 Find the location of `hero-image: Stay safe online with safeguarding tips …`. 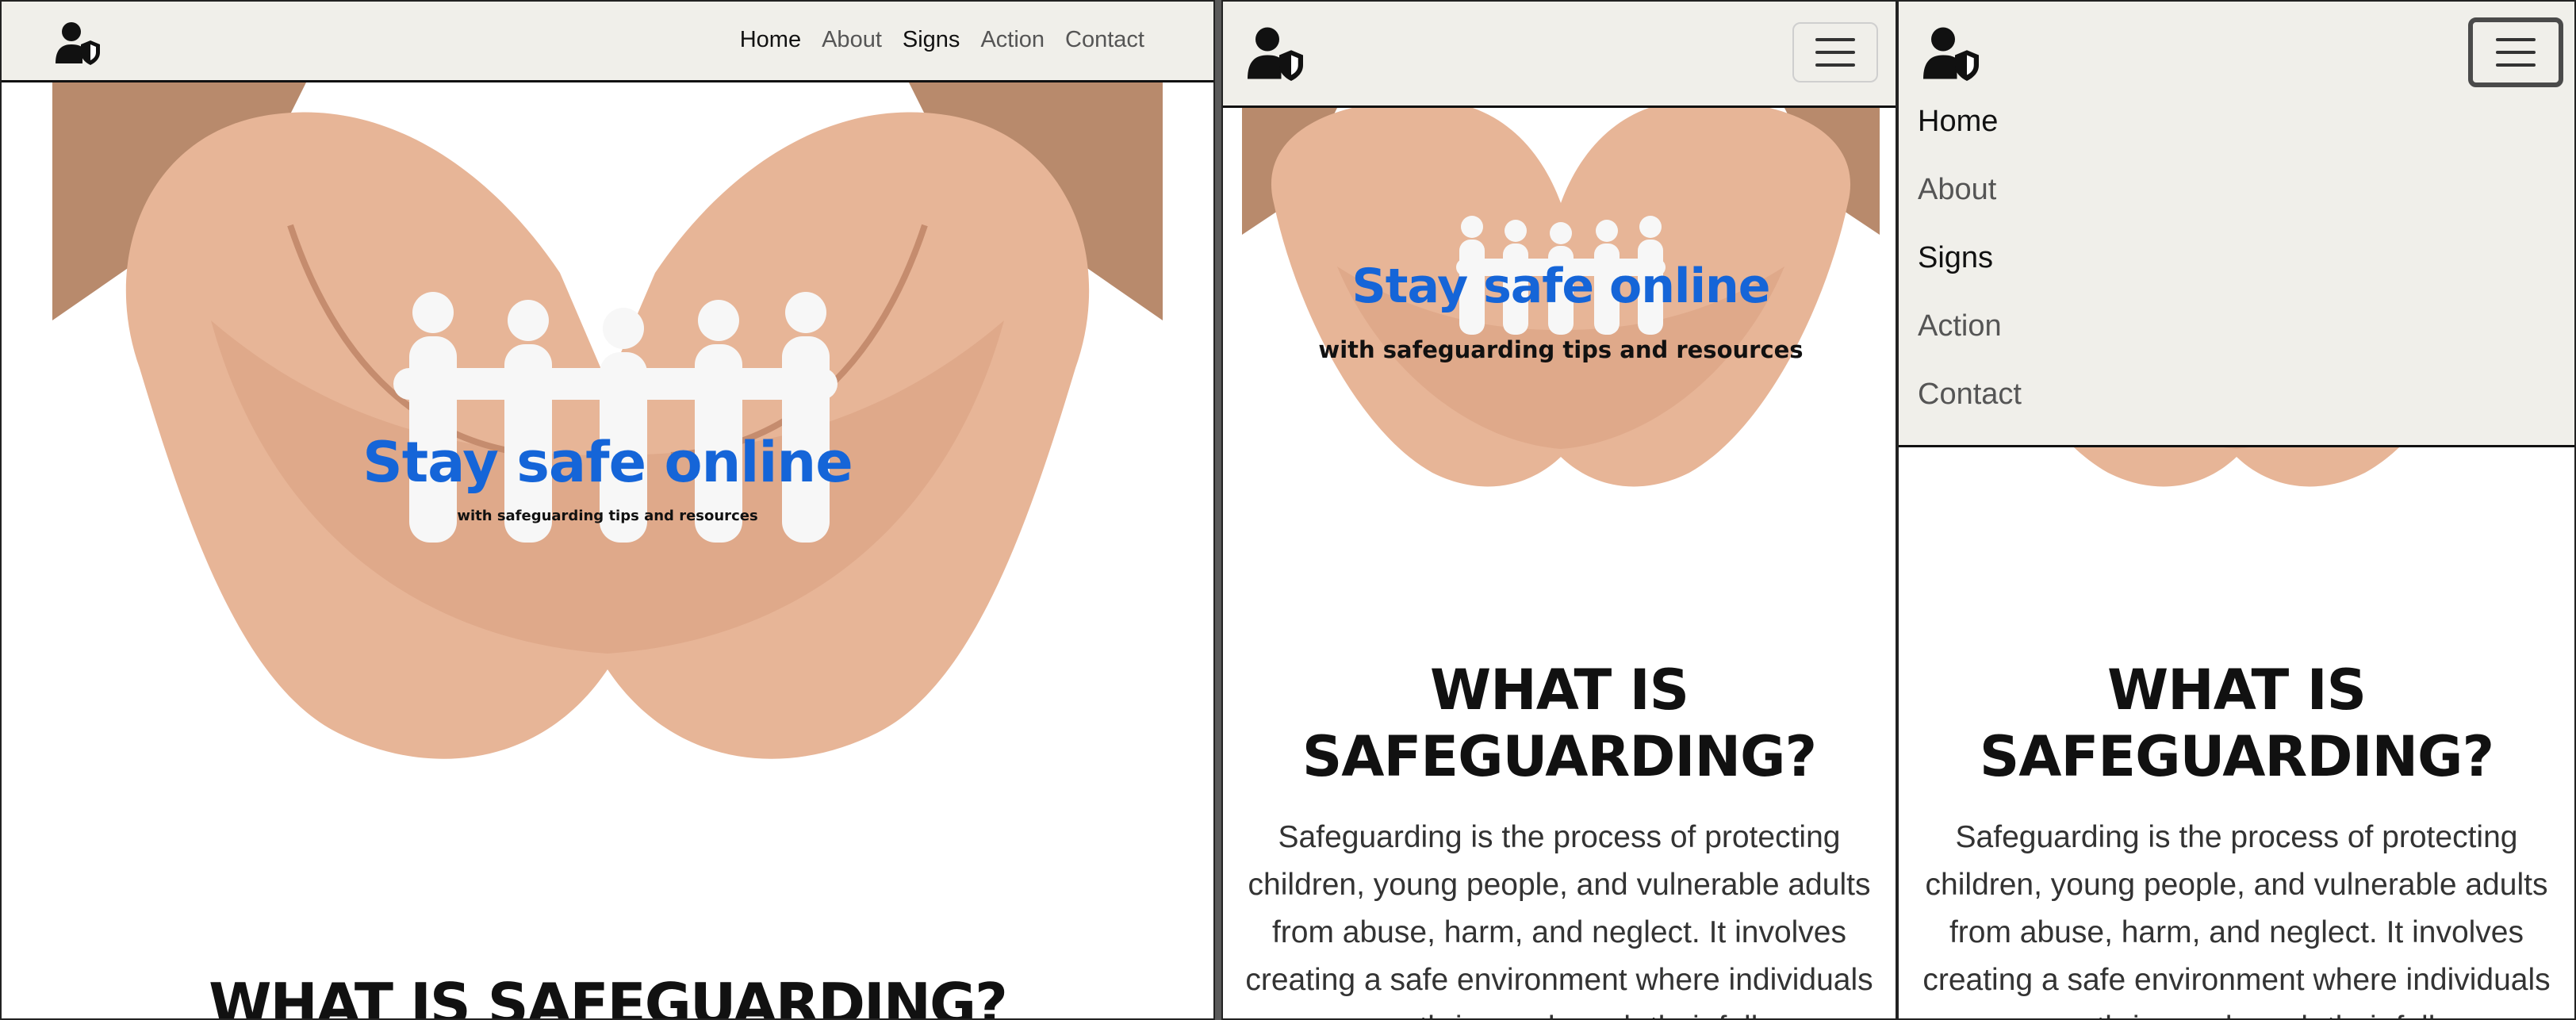

hero-image: Stay safe online with safeguarding tips … is located at coordinates (1561, 306).